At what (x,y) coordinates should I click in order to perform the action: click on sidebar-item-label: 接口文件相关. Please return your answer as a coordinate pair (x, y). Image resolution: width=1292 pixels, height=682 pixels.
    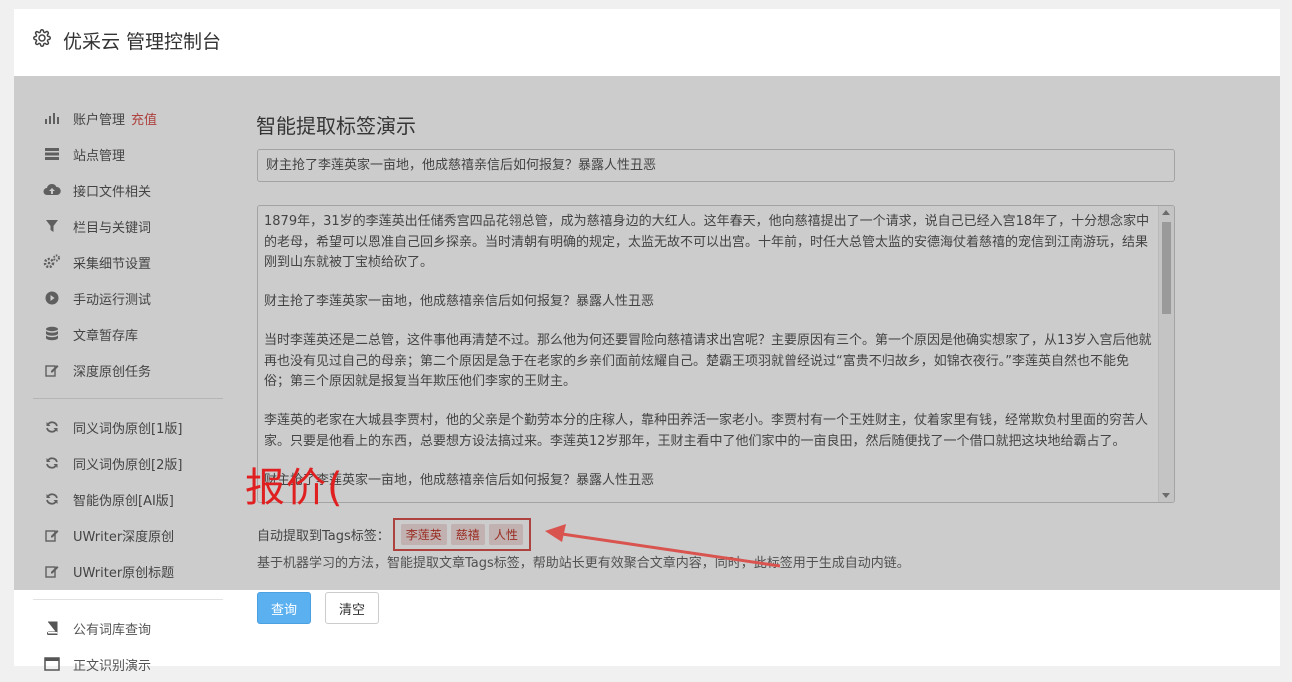
    Looking at the image, I should click on (112, 192).